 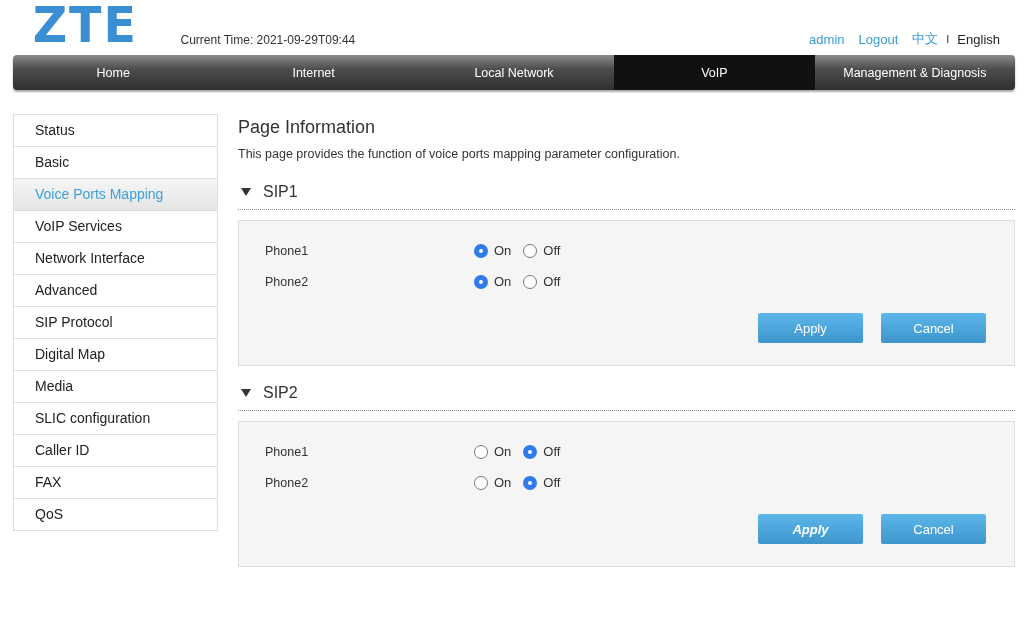 What do you see at coordinates (714, 72) in the screenshot?
I see `nav-tab: VoIP` at bounding box center [714, 72].